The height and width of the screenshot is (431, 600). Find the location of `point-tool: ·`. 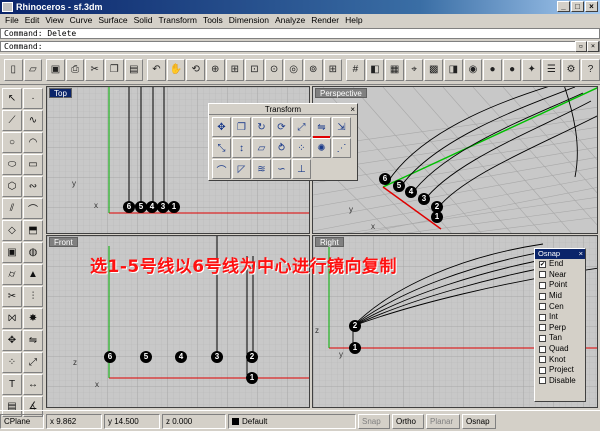

point-tool: · is located at coordinates (33, 98).